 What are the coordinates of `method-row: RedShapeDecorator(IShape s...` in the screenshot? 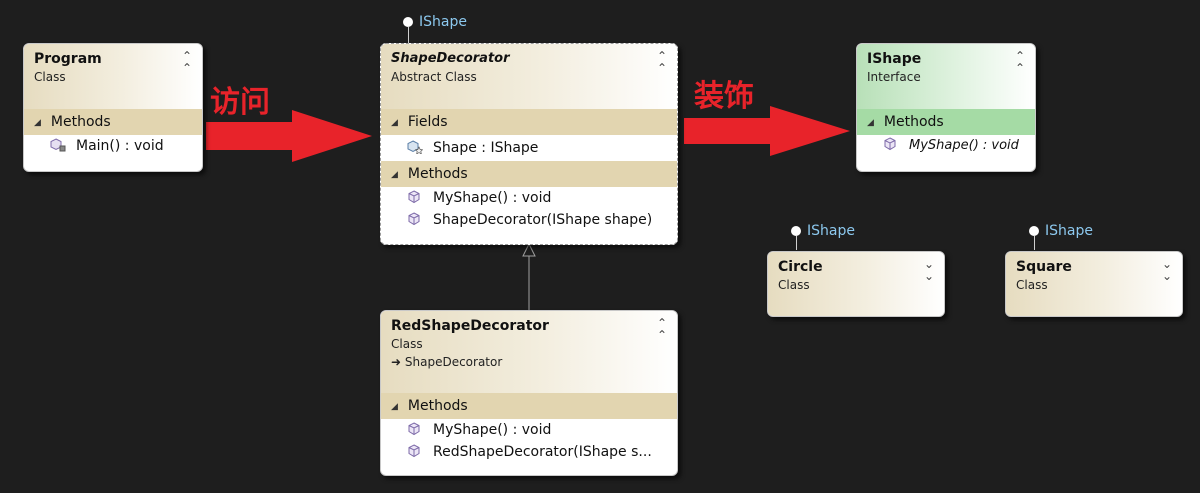 It's located at (529, 452).